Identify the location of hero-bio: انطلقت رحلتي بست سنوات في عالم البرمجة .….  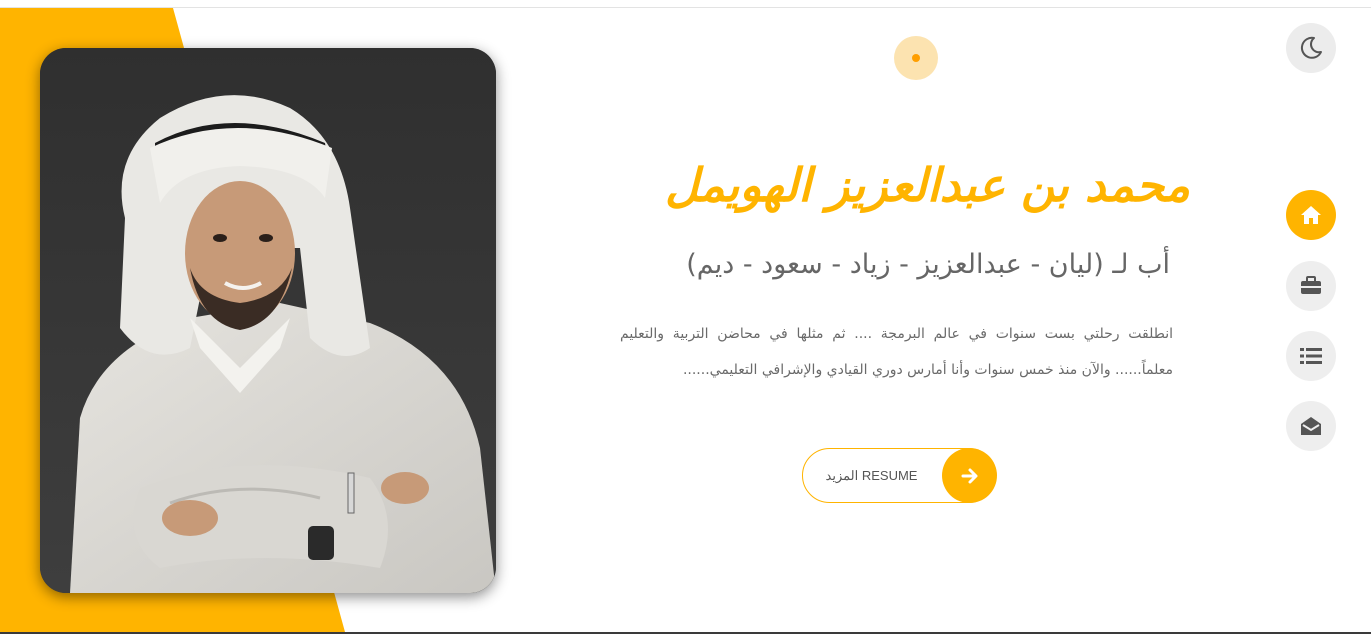
(896, 352).